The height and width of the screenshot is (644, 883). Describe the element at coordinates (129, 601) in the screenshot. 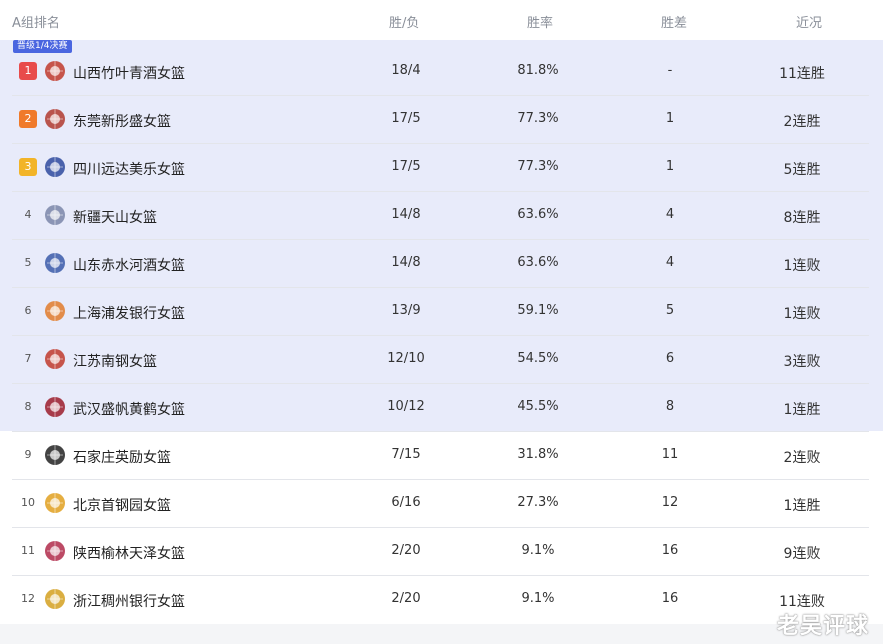

I see `team-name: 浙江稠州银行女篮` at that location.